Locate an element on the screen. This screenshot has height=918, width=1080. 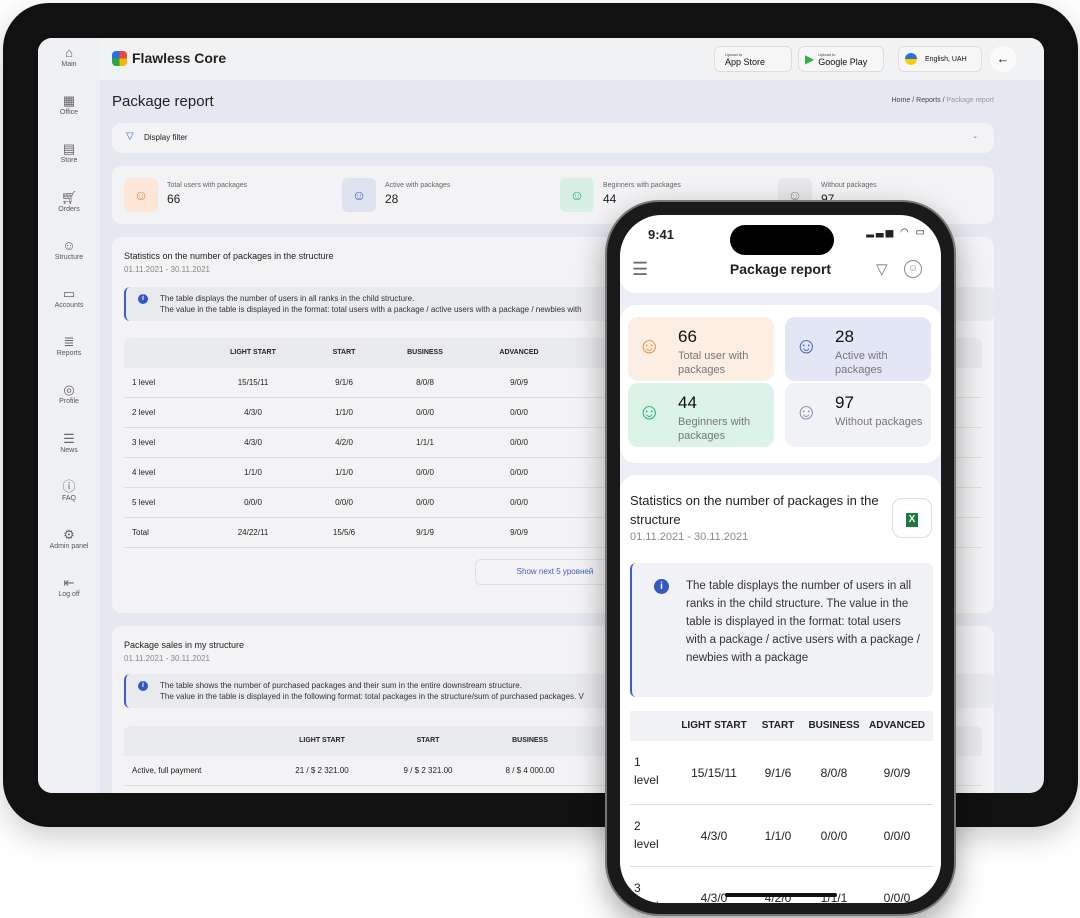
sidebar-item-news: ☰ News is located at coordinates (69, 442).